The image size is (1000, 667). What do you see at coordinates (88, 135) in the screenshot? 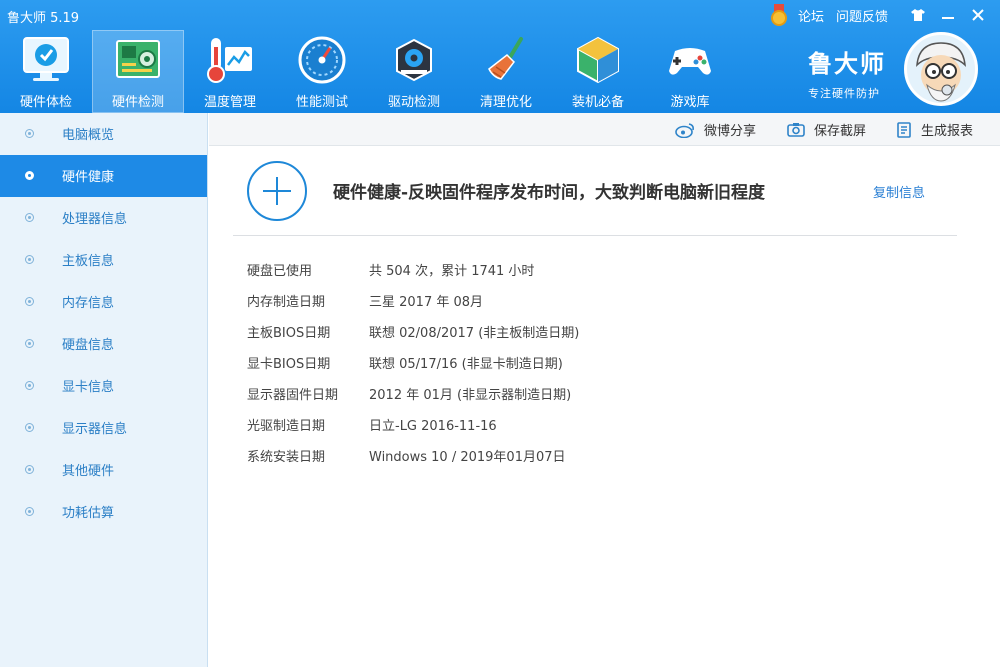
I see `sidebar-item-label: 电脑概览` at bounding box center [88, 135].